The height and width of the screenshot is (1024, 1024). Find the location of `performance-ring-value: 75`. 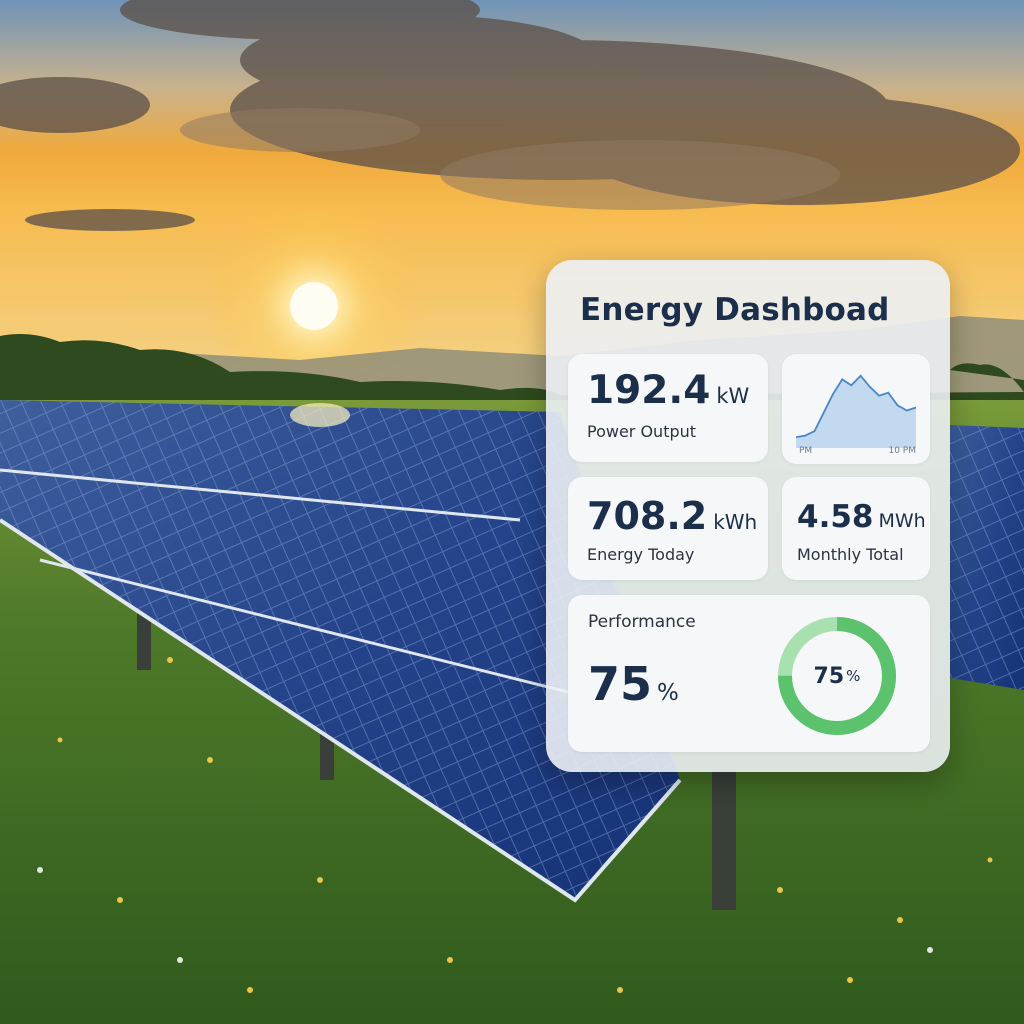

performance-ring-value: 75 is located at coordinates (829, 676).